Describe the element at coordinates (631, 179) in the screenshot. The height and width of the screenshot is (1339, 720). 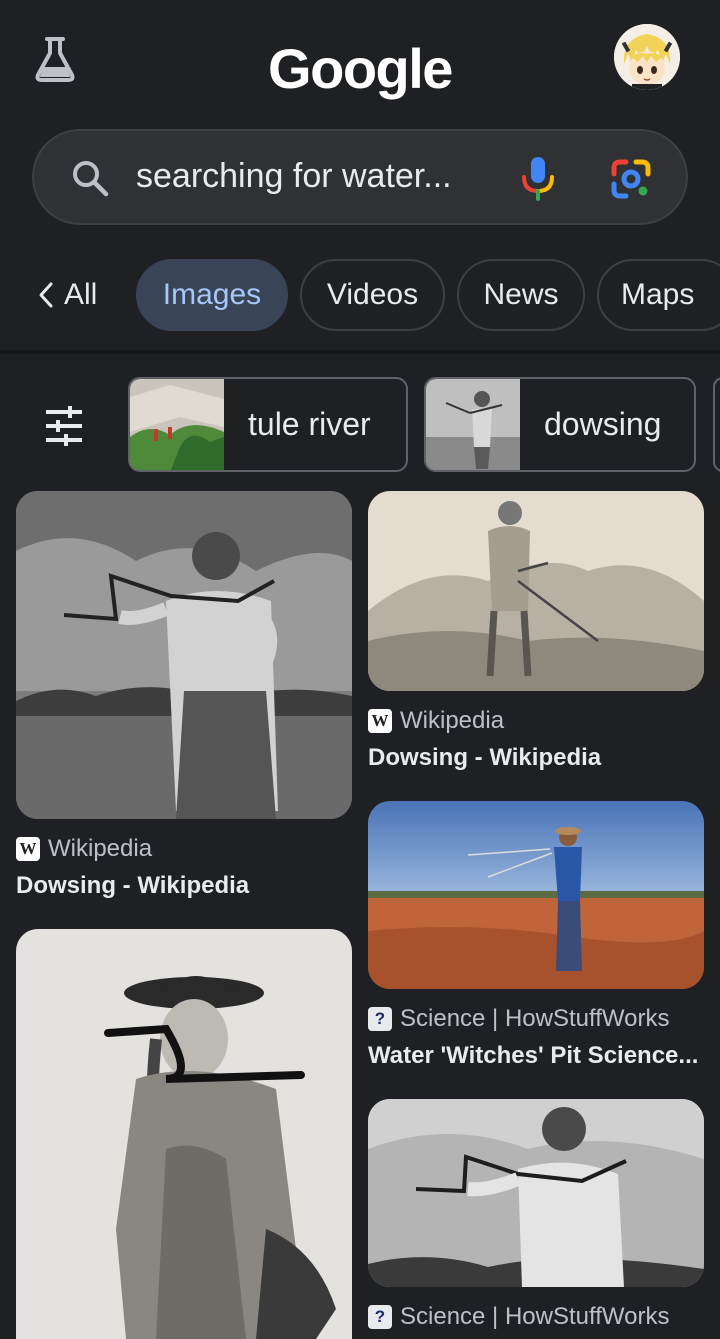
I see `lens-icon` at that location.